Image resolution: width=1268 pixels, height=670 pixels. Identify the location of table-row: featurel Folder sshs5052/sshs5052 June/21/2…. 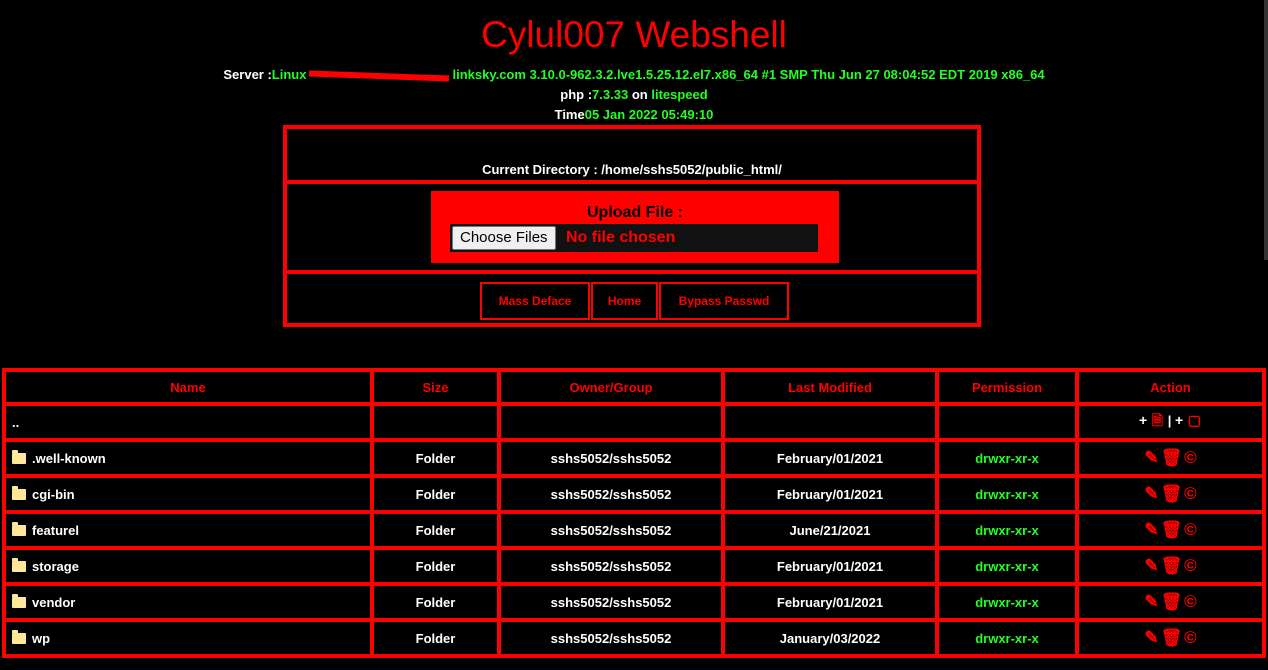
(634, 530).